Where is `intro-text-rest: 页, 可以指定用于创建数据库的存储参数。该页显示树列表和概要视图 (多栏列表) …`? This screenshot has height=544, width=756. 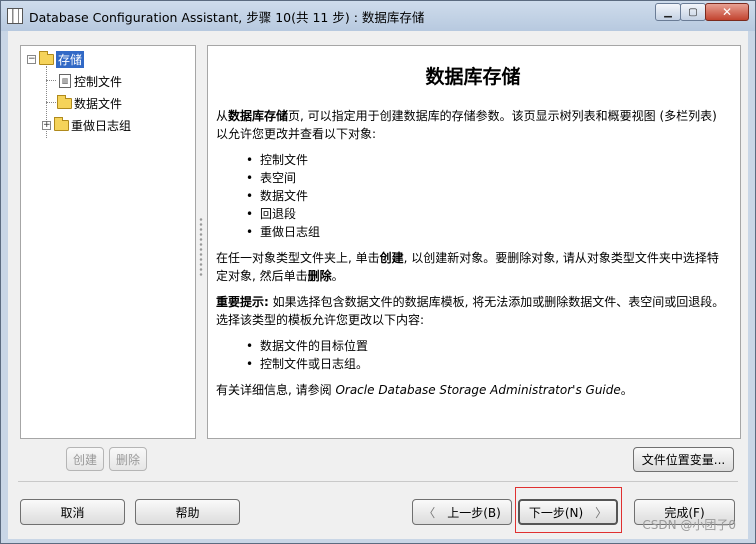
intro-text-rest: 页, 可以指定用于创建数据库的存储参数。该页显示树列表和概要视图 (多栏列表) … is located at coordinates (466, 125).